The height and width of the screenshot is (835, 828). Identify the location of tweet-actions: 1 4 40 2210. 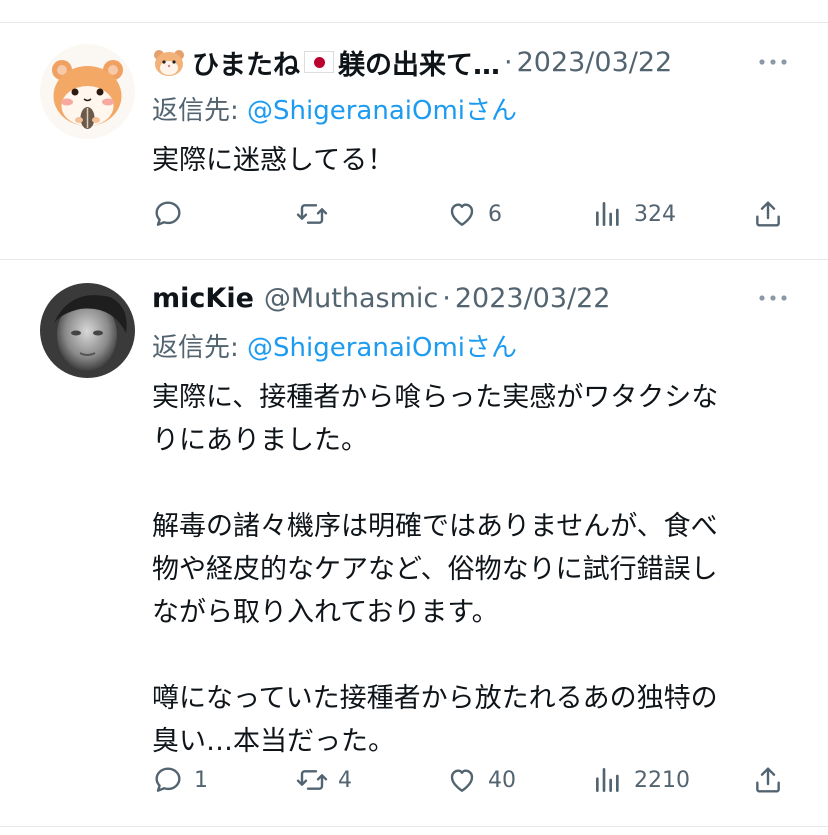
(472, 780).